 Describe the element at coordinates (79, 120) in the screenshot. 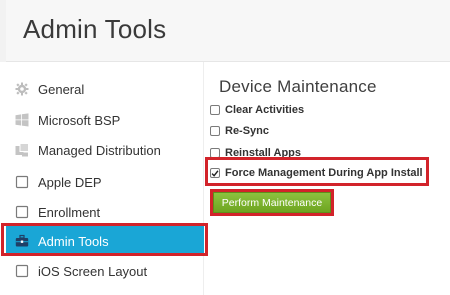

I see `sidebar-item-label: Microsoft BSP` at that location.